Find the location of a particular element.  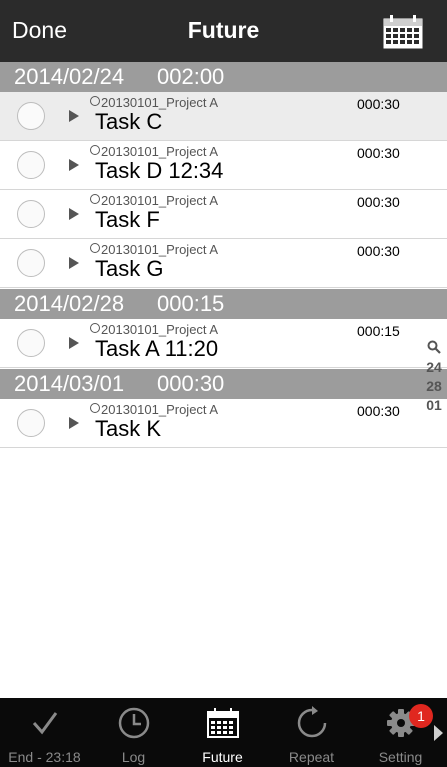

more-tabs-arrow-icon is located at coordinates (438, 733).